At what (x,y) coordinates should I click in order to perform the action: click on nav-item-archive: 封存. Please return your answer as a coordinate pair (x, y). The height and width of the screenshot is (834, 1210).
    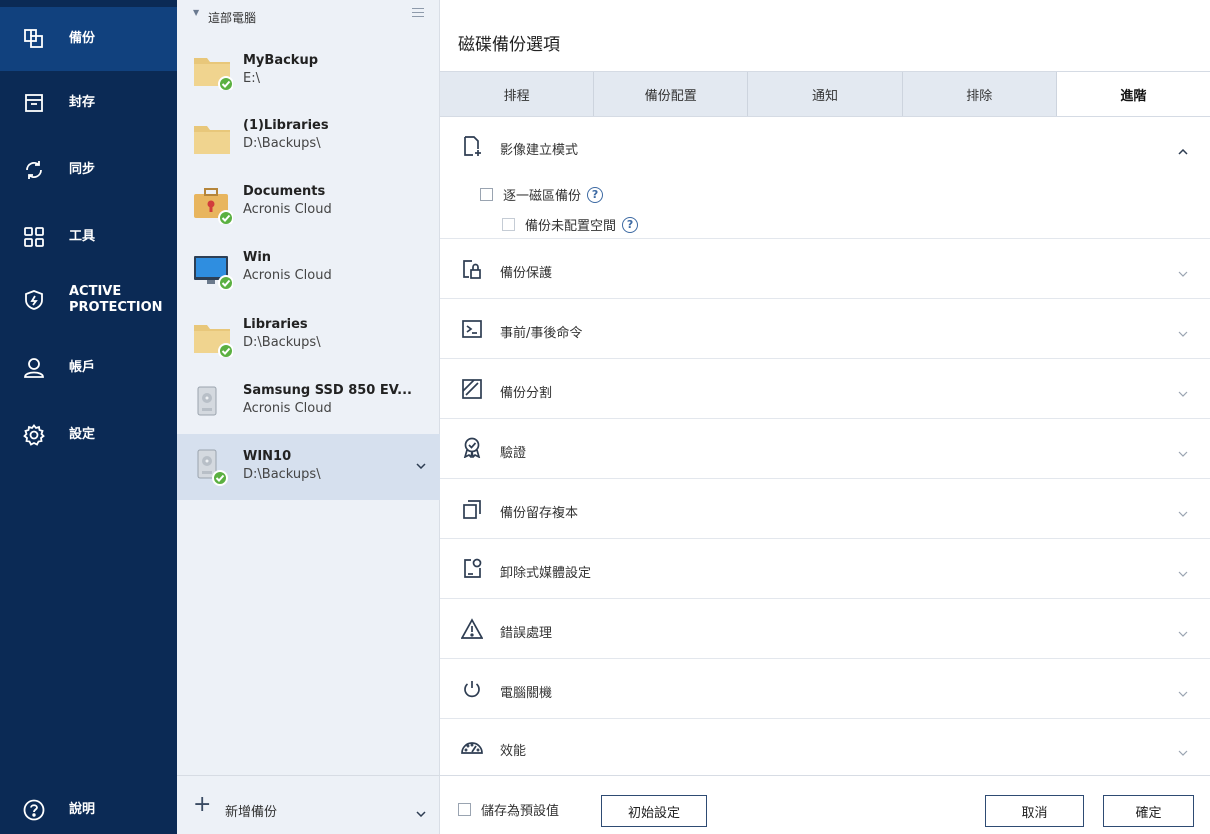
    Looking at the image, I should click on (88, 103).